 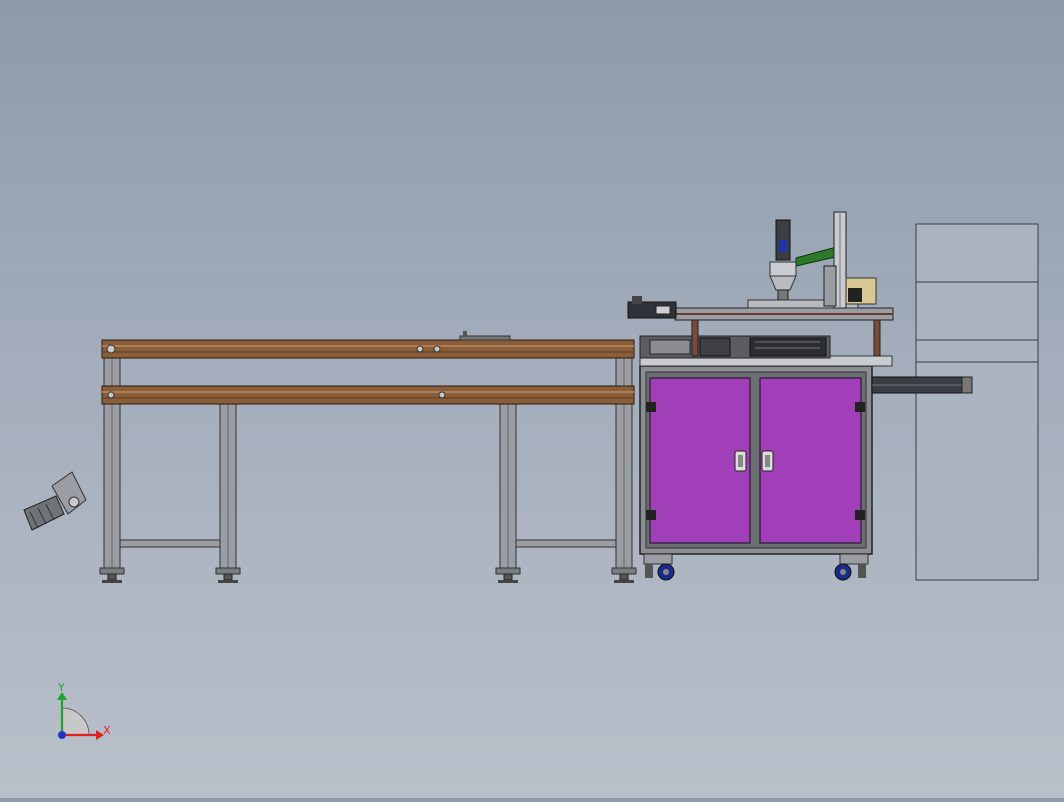 I want to click on y-axis-label: Y, so click(x=61, y=687).